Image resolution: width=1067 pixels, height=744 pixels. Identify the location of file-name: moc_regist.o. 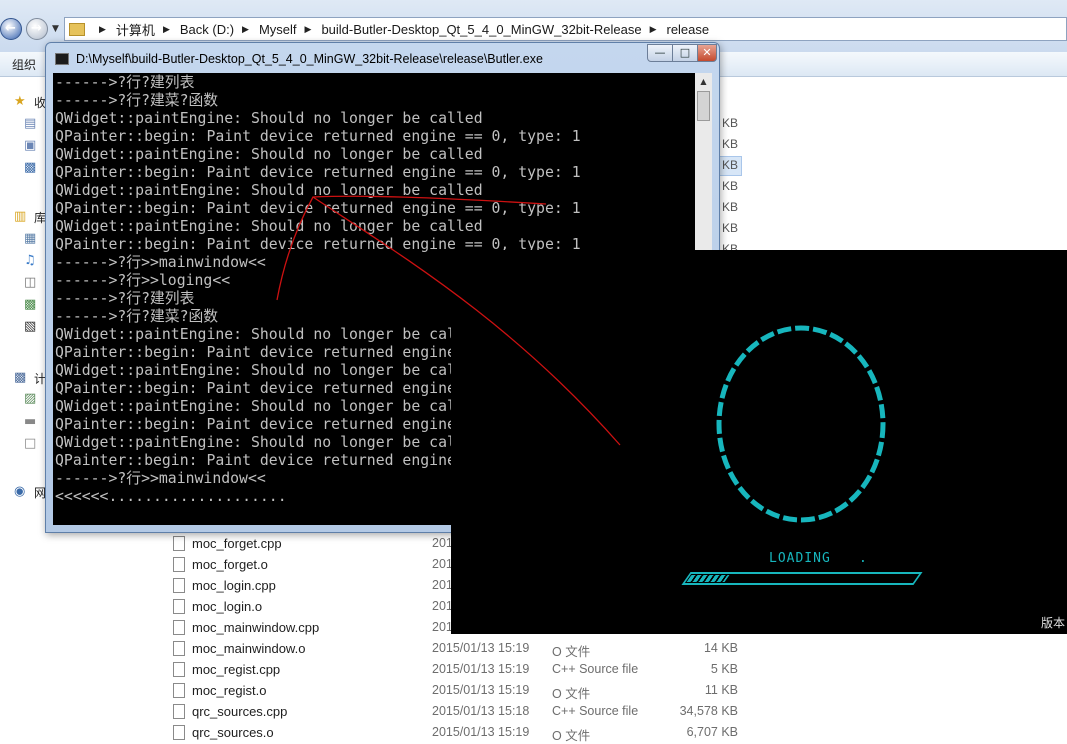
(229, 690).